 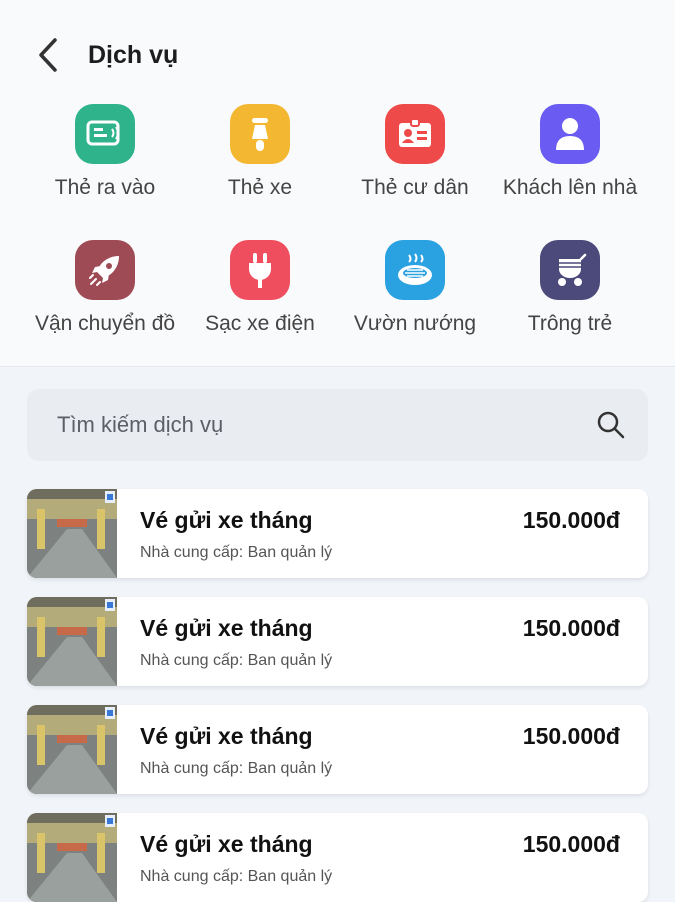 What do you see at coordinates (415, 134) in the screenshot?
I see `id-card-icon` at bounding box center [415, 134].